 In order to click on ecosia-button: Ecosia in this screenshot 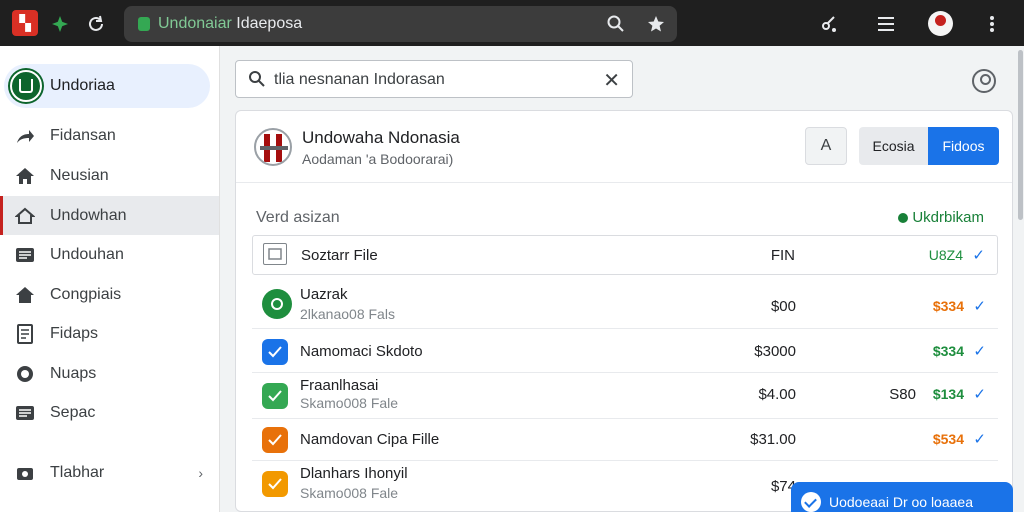, I will do `click(893, 146)`.